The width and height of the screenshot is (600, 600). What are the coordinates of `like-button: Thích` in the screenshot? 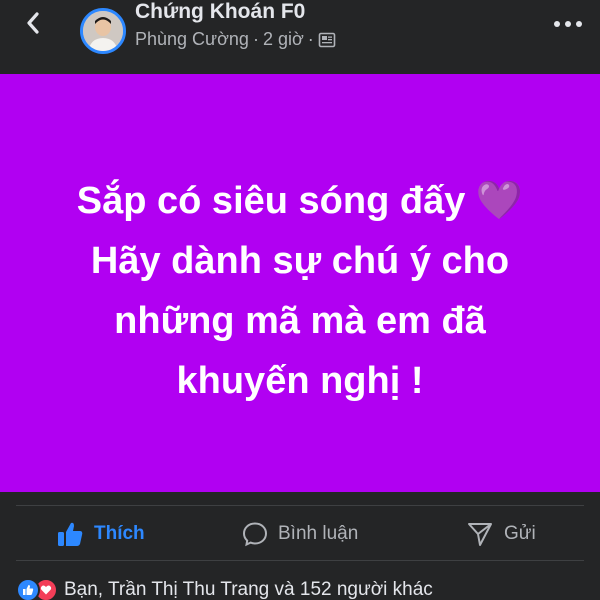 It's located at (100, 534).